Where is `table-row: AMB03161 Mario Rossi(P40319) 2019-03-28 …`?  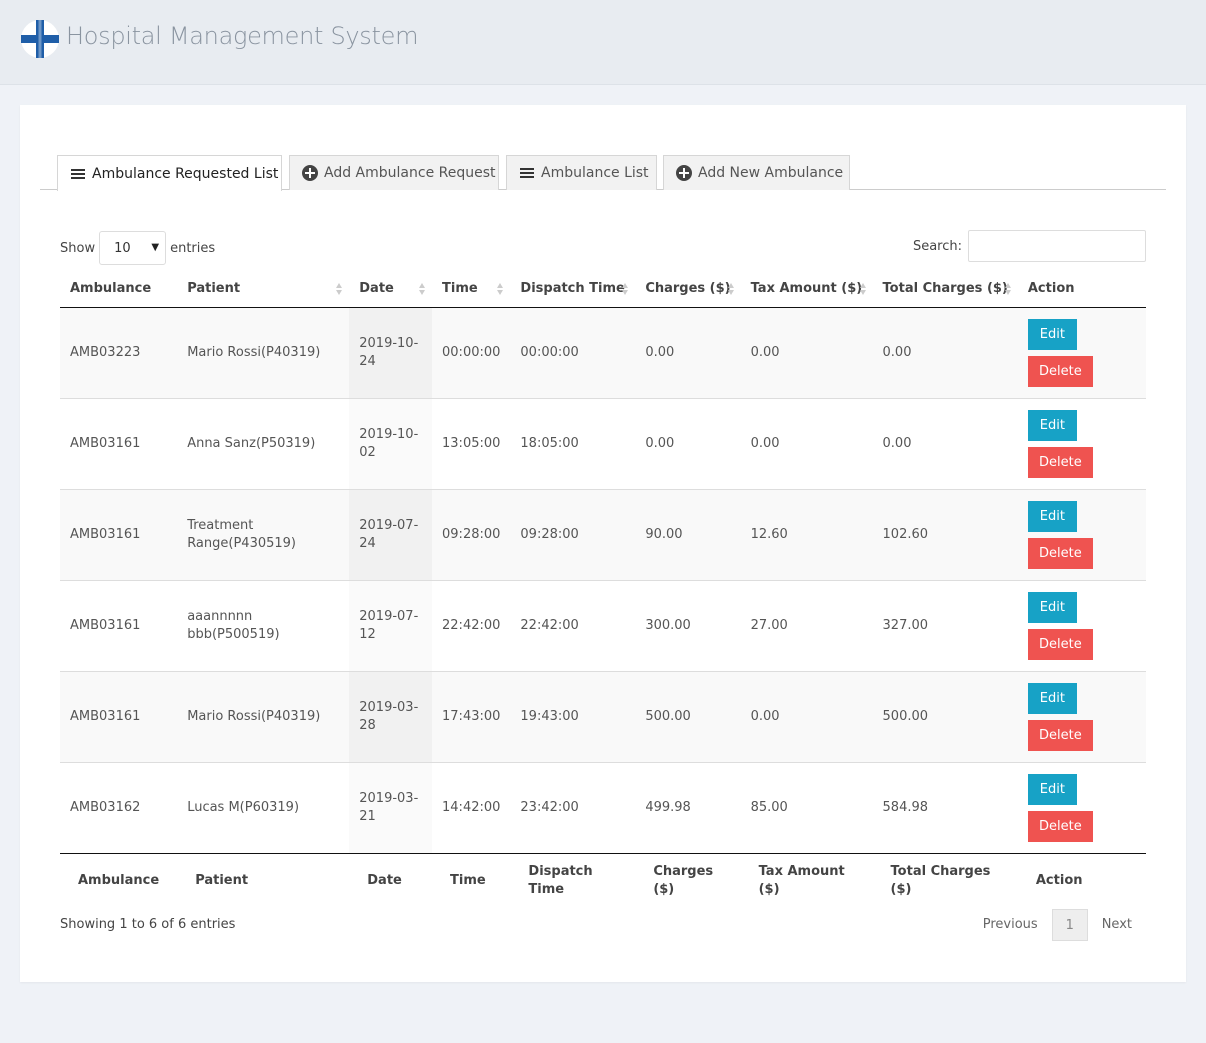 table-row: AMB03161 Mario Rossi(P40319) 2019-03-28 … is located at coordinates (603, 717).